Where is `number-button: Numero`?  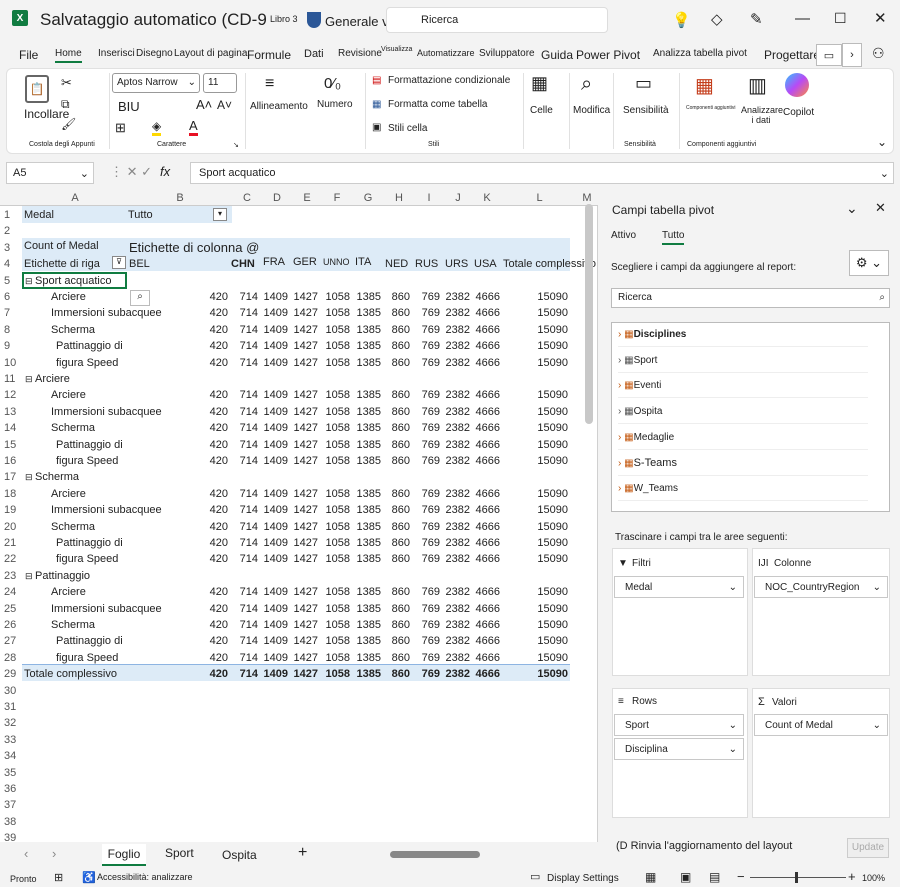 number-button: Numero is located at coordinates (335, 104).